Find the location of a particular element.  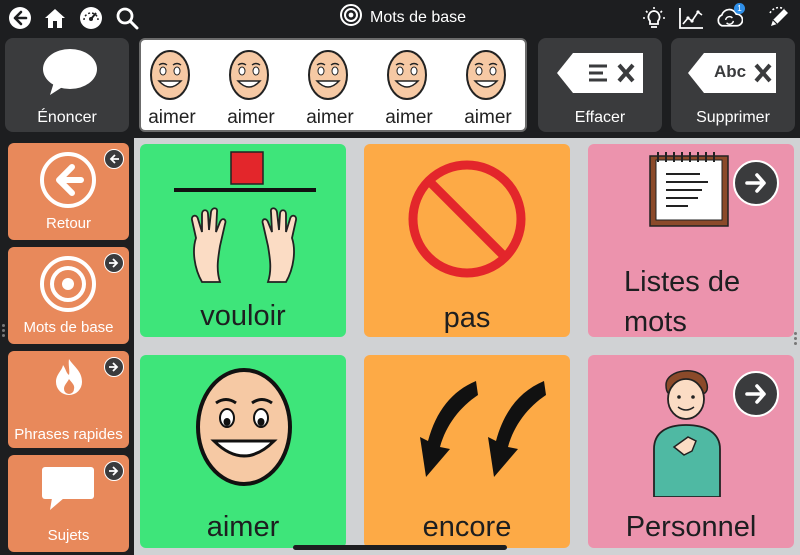

cell-label: aimer is located at coordinates (243, 527).